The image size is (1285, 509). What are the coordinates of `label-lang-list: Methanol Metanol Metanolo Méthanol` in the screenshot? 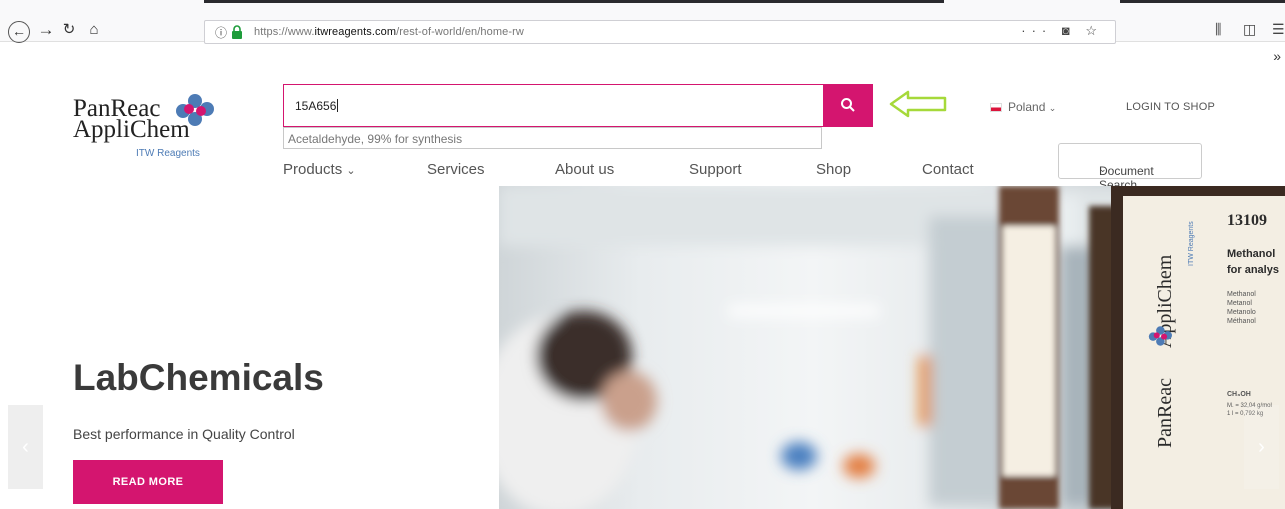 It's located at (1241, 308).